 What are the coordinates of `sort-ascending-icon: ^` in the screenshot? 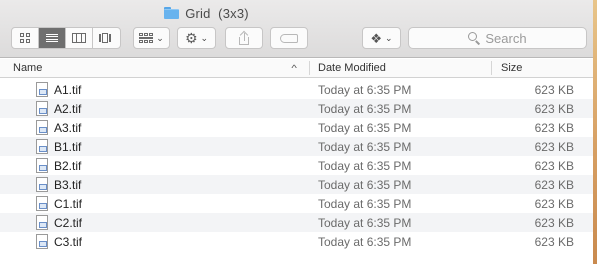 It's located at (294, 68).